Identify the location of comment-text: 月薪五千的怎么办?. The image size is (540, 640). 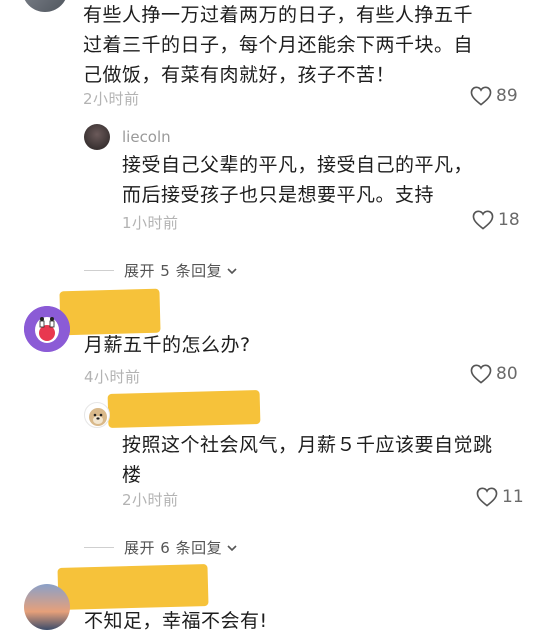
(167, 345).